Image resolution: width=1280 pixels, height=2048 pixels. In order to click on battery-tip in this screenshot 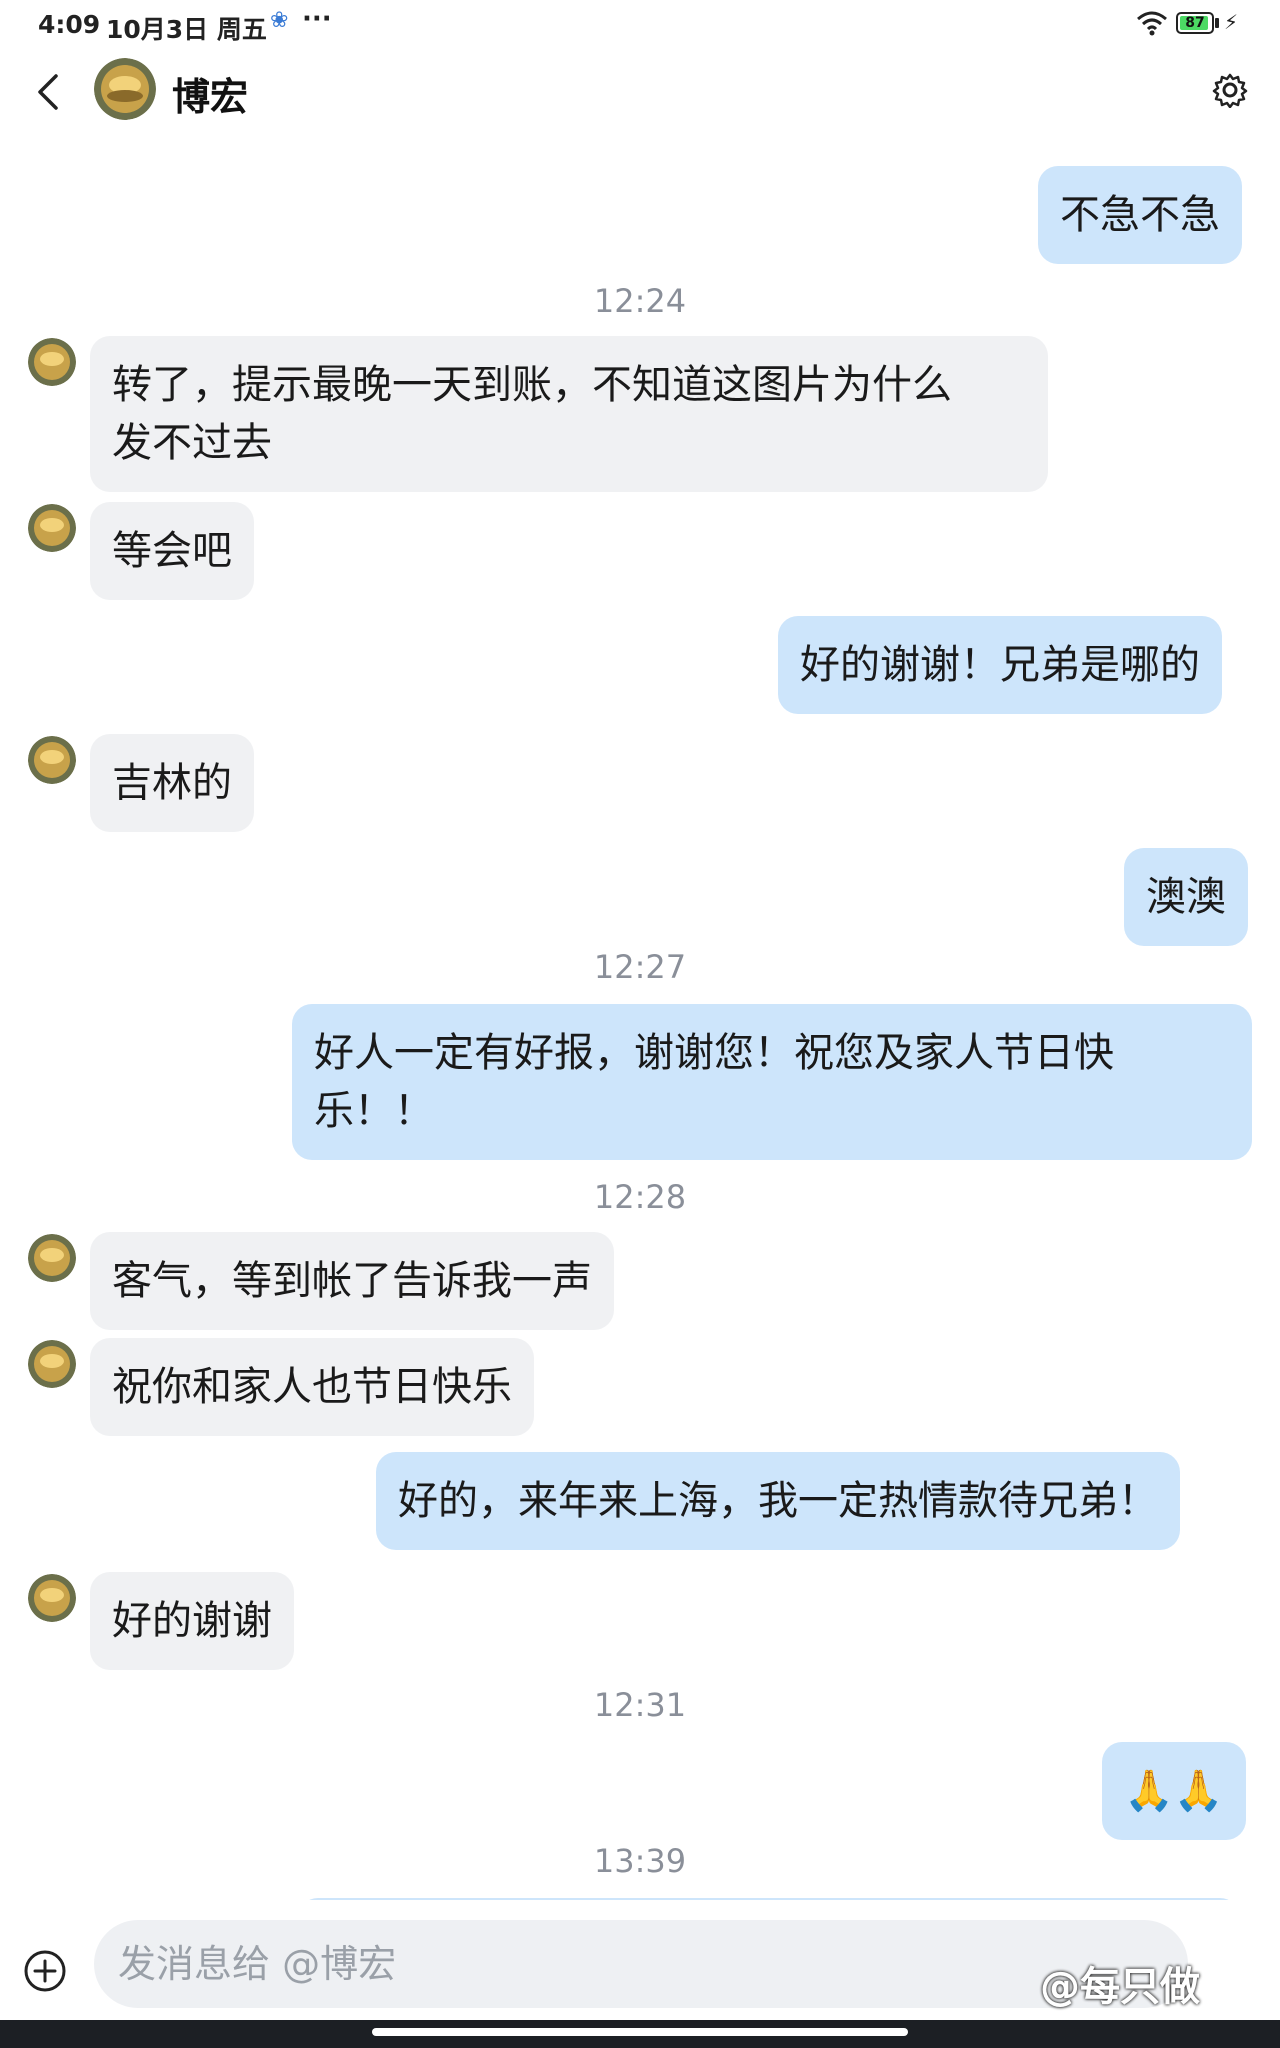, I will do `click(1217, 23)`.